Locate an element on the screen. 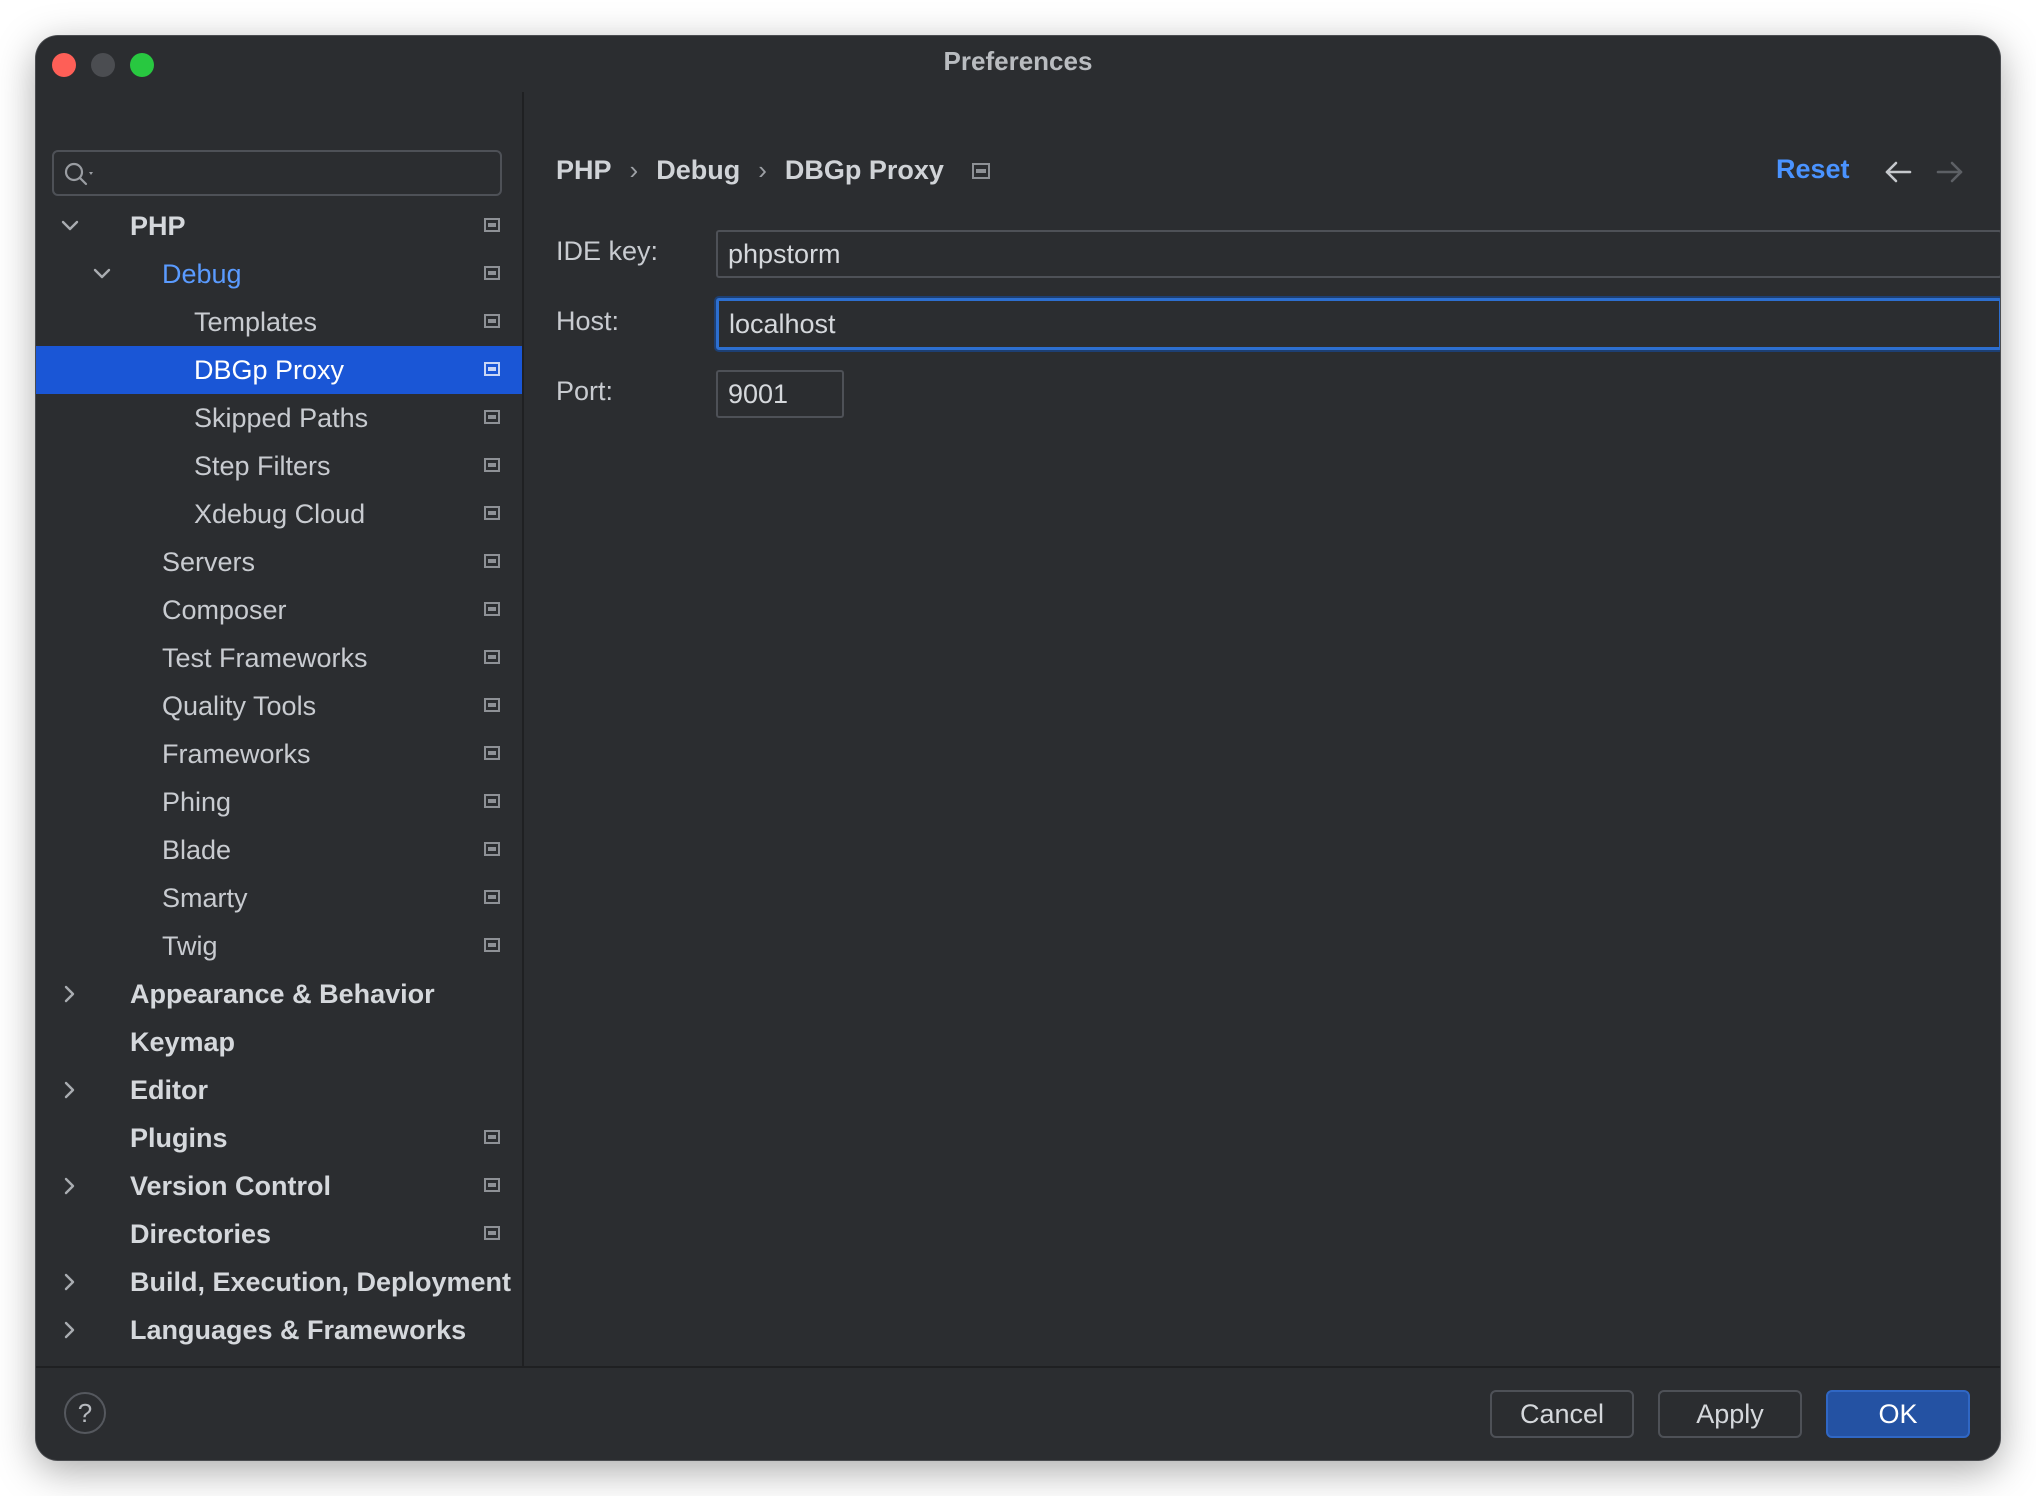  reset-link: Reset is located at coordinates (1813, 169).